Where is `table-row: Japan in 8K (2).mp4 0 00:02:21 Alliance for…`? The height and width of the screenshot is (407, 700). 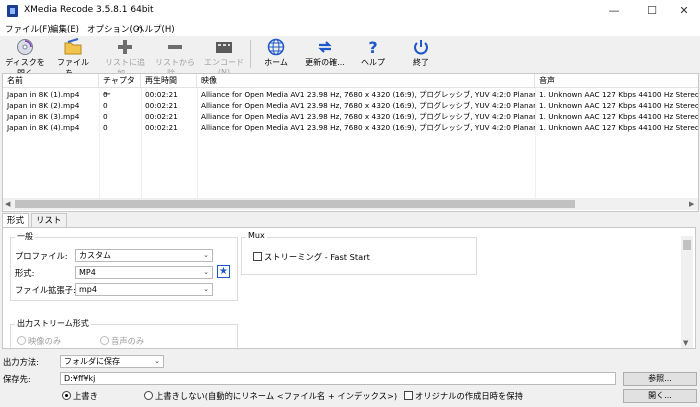
table-row: Japan in 8K (2).mp4 0 00:02:21 Alliance for… is located at coordinates (350, 105).